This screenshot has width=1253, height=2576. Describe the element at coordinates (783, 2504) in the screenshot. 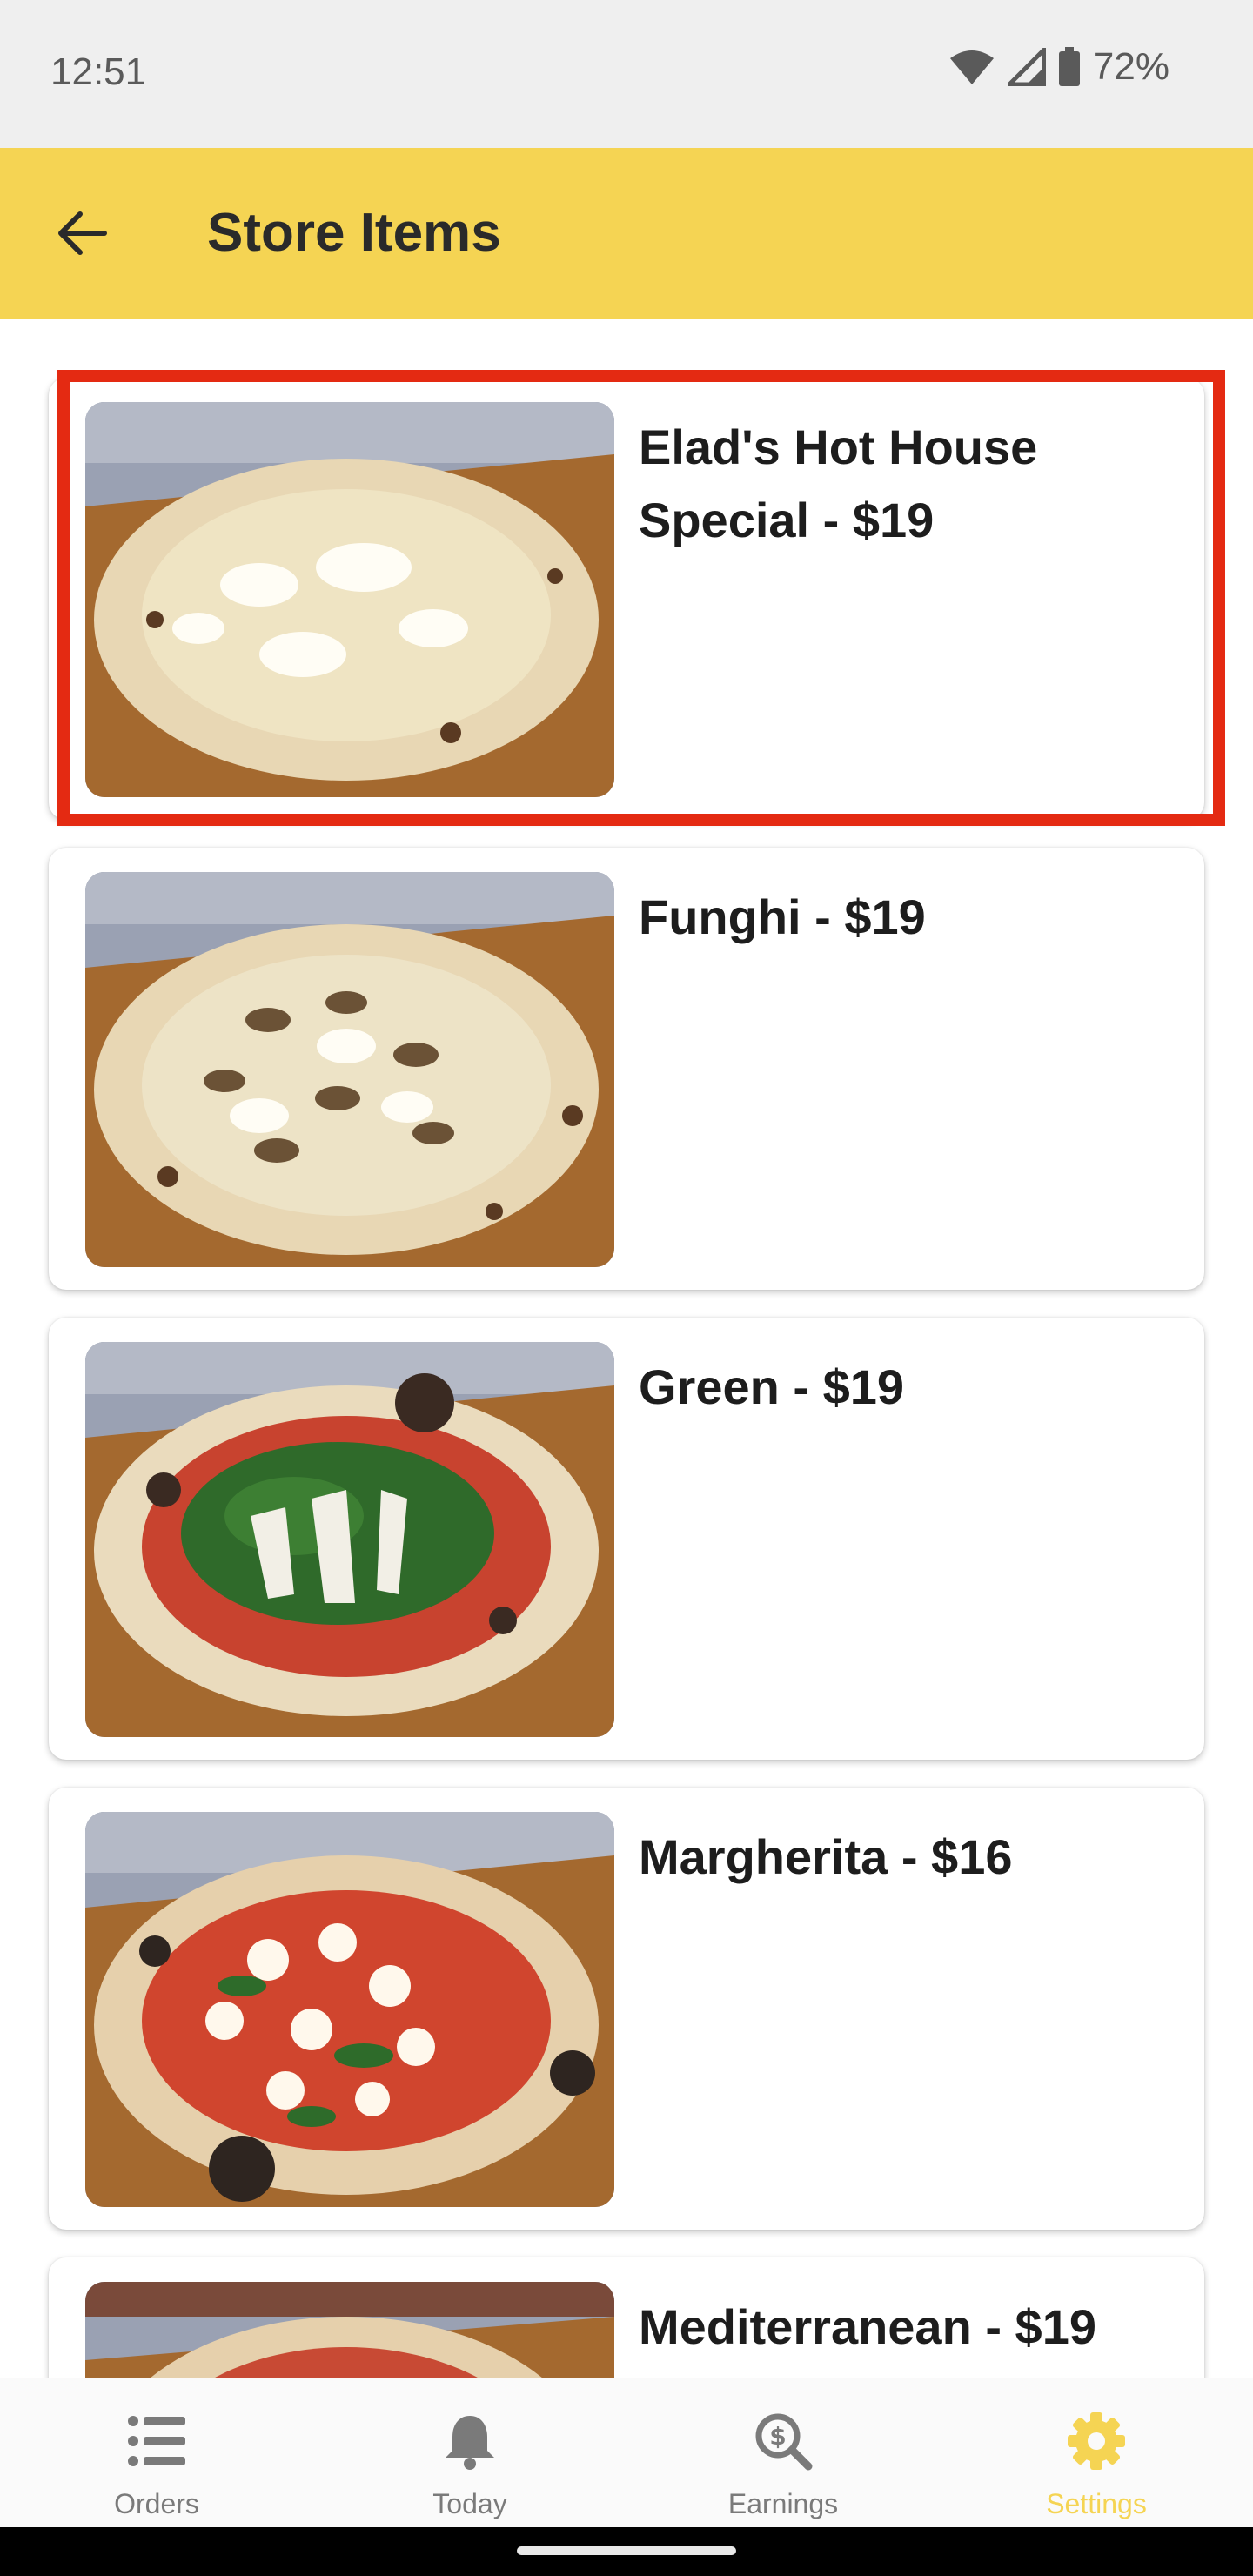

I see `nav-earnings-label: Earnings` at that location.